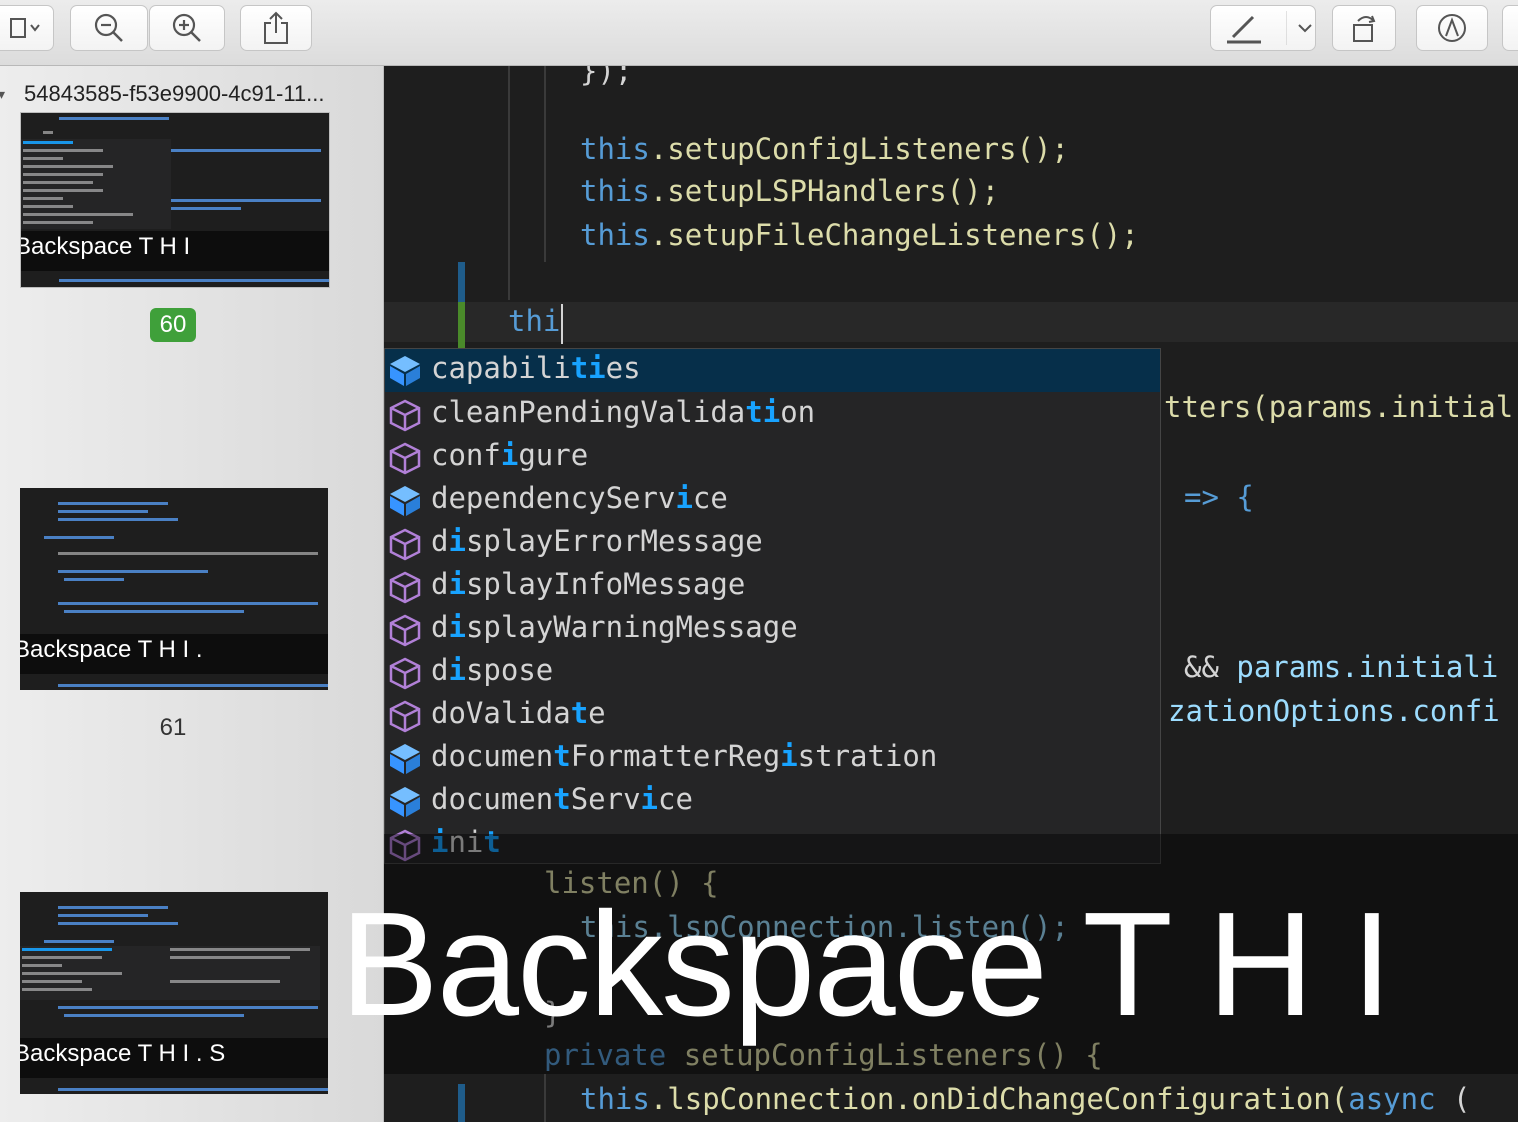 This screenshot has width=1518, height=1122. Describe the element at coordinates (859, 235) in the screenshot. I see `code-line: this.setupFileChangeListeners();` at that location.